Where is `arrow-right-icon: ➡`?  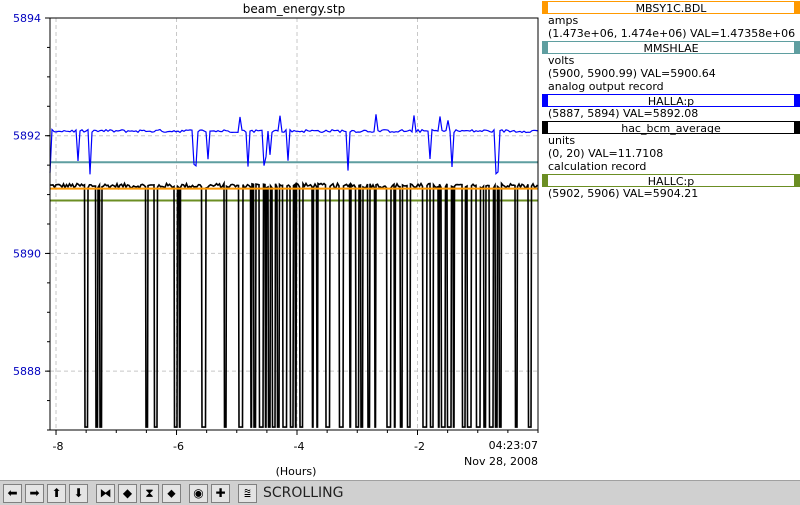
arrow-right-icon: ➡ is located at coordinates (34, 493).